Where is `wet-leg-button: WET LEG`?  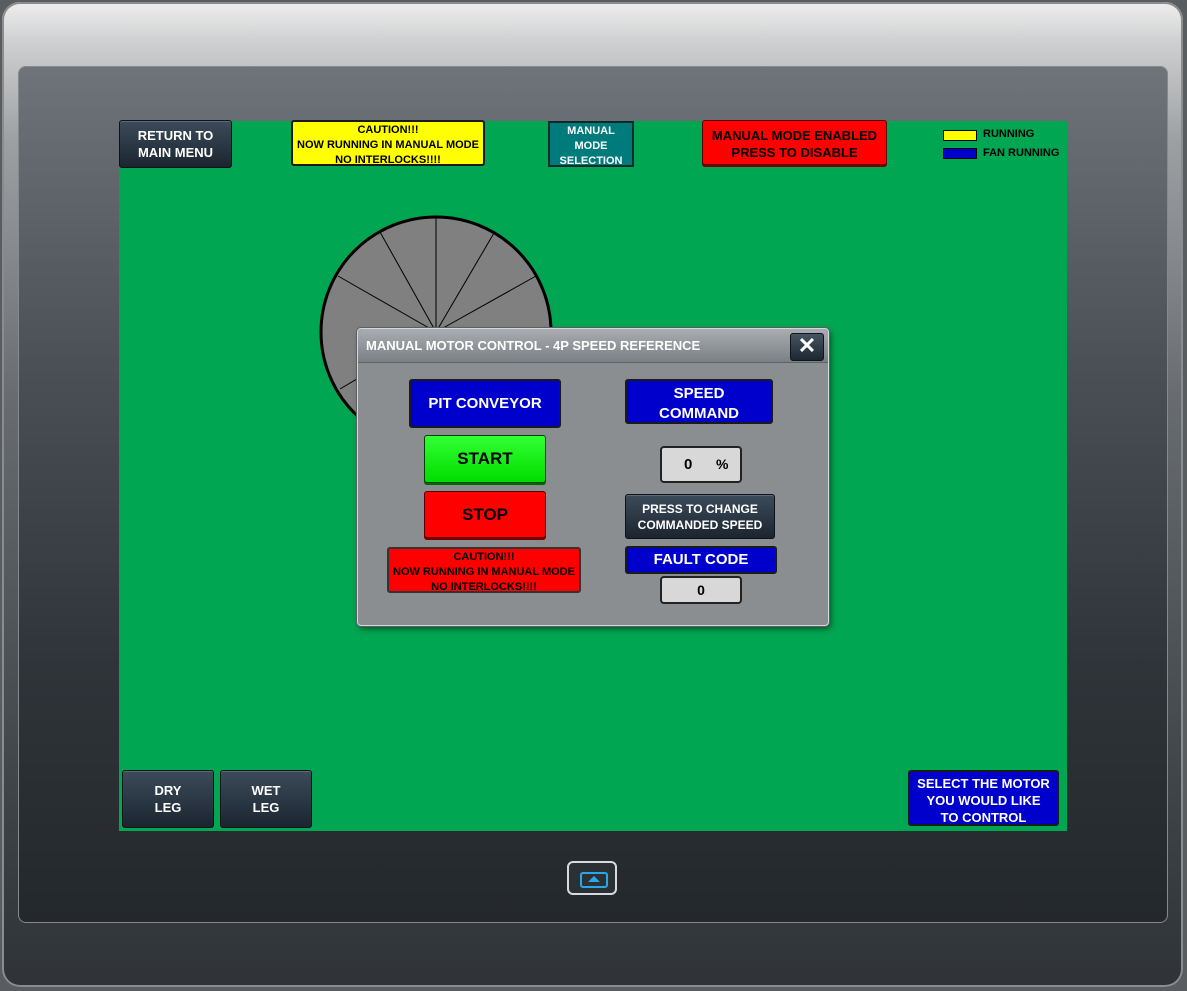
wet-leg-button: WET LEG is located at coordinates (266, 799).